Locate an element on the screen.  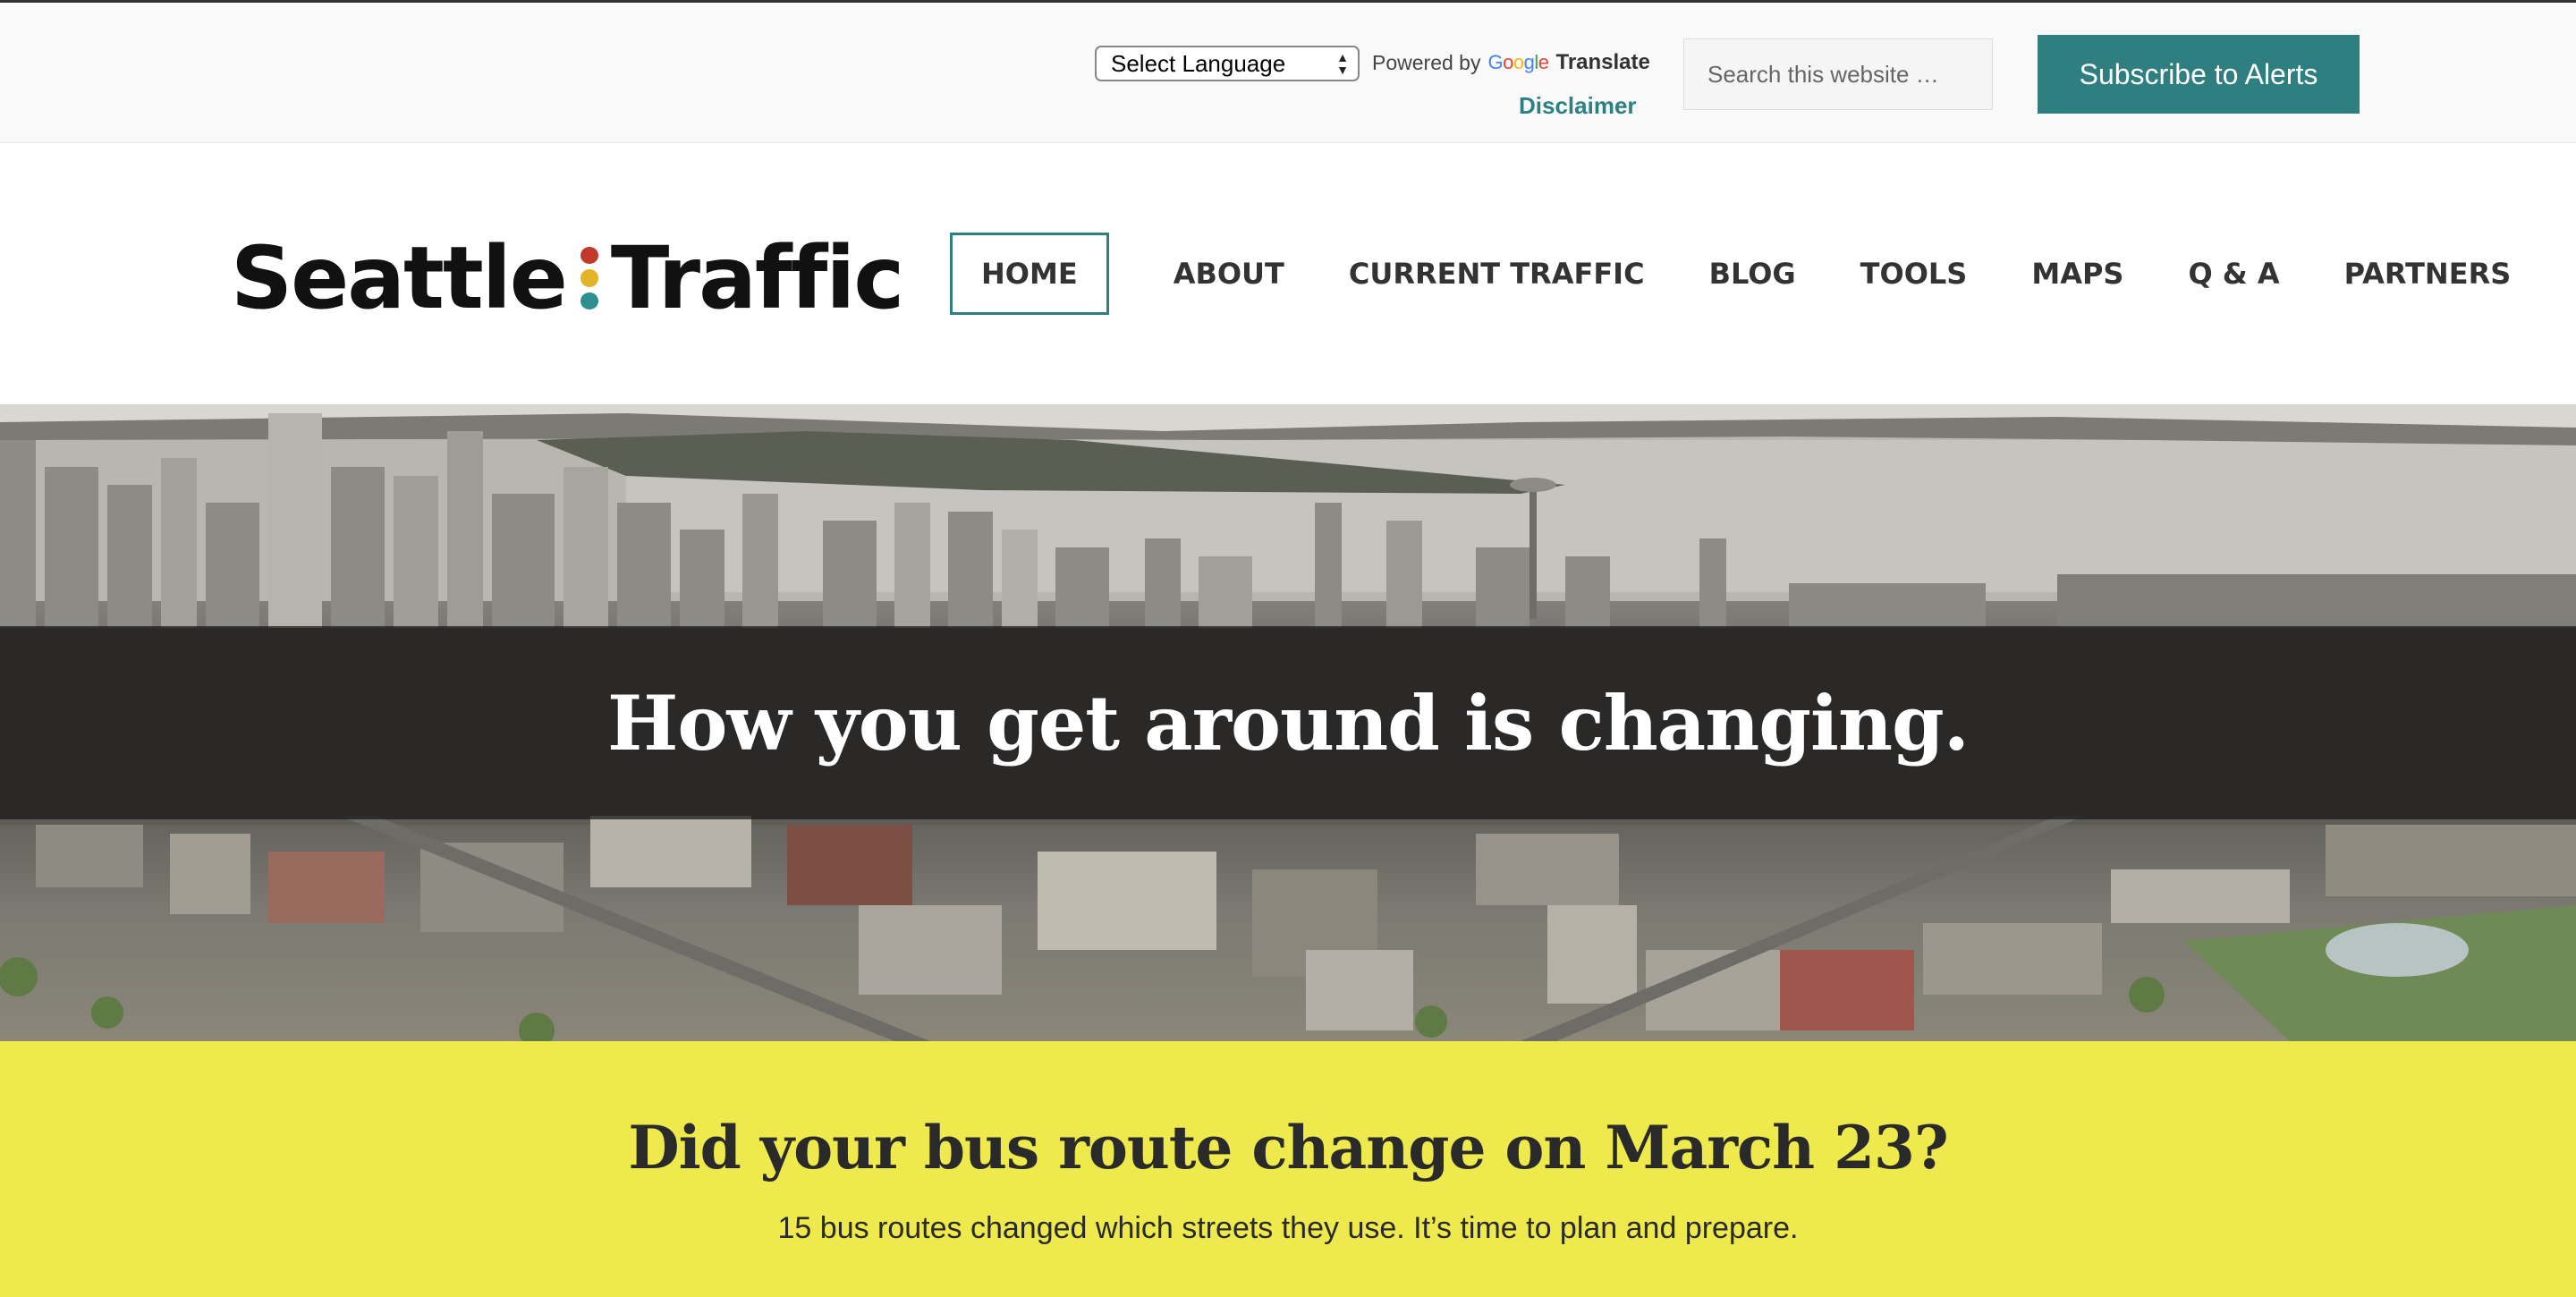
logo-dot-yellow is located at coordinates (589, 278).